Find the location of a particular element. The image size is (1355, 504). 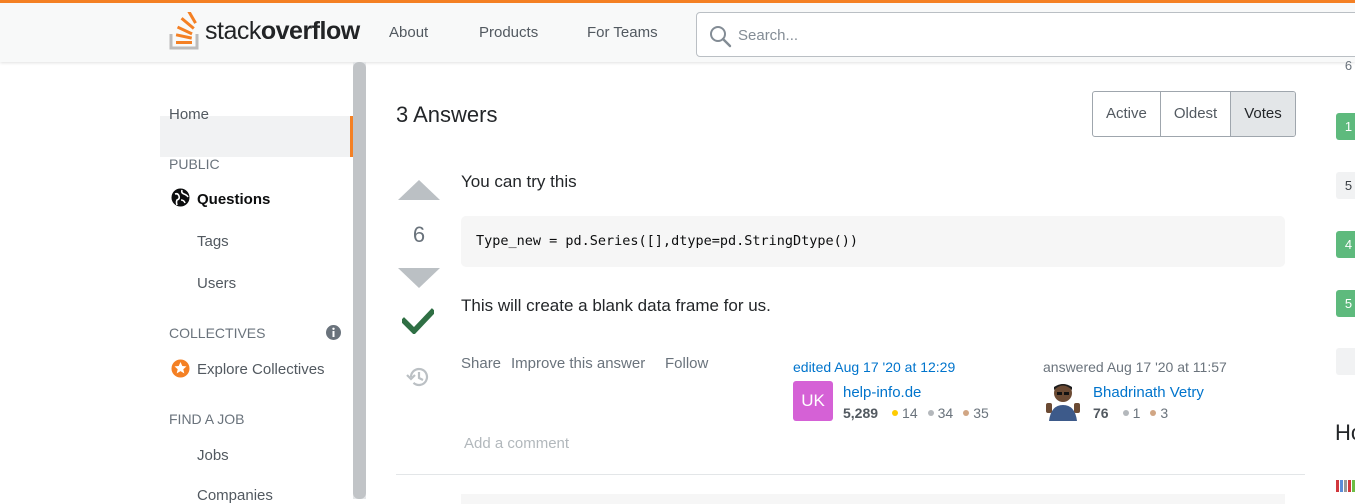

editor-reputation: 5,289 14 34 35 is located at coordinates (916, 413).